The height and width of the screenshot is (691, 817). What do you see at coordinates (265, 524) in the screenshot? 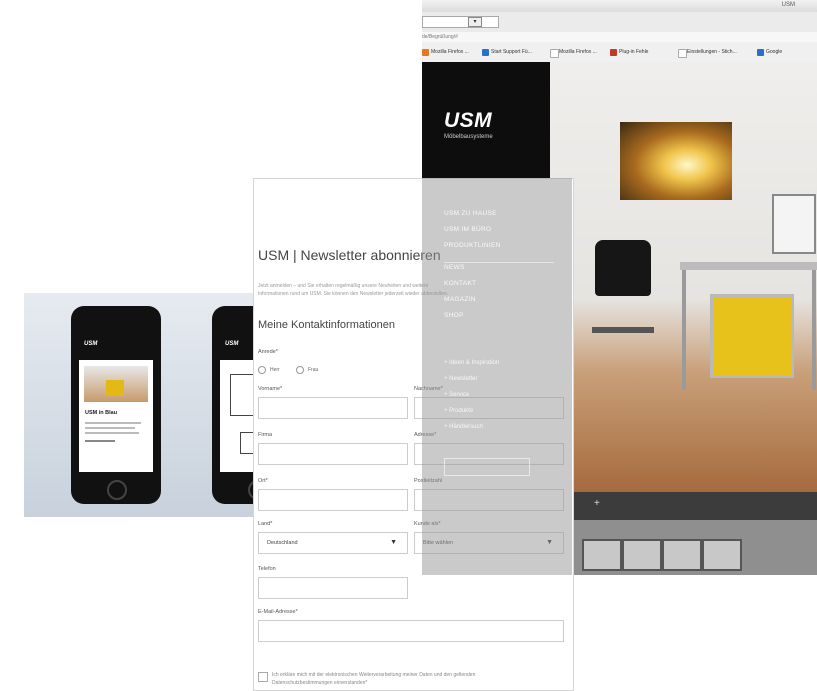
I see `land-label: Land*` at bounding box center [265, 524].